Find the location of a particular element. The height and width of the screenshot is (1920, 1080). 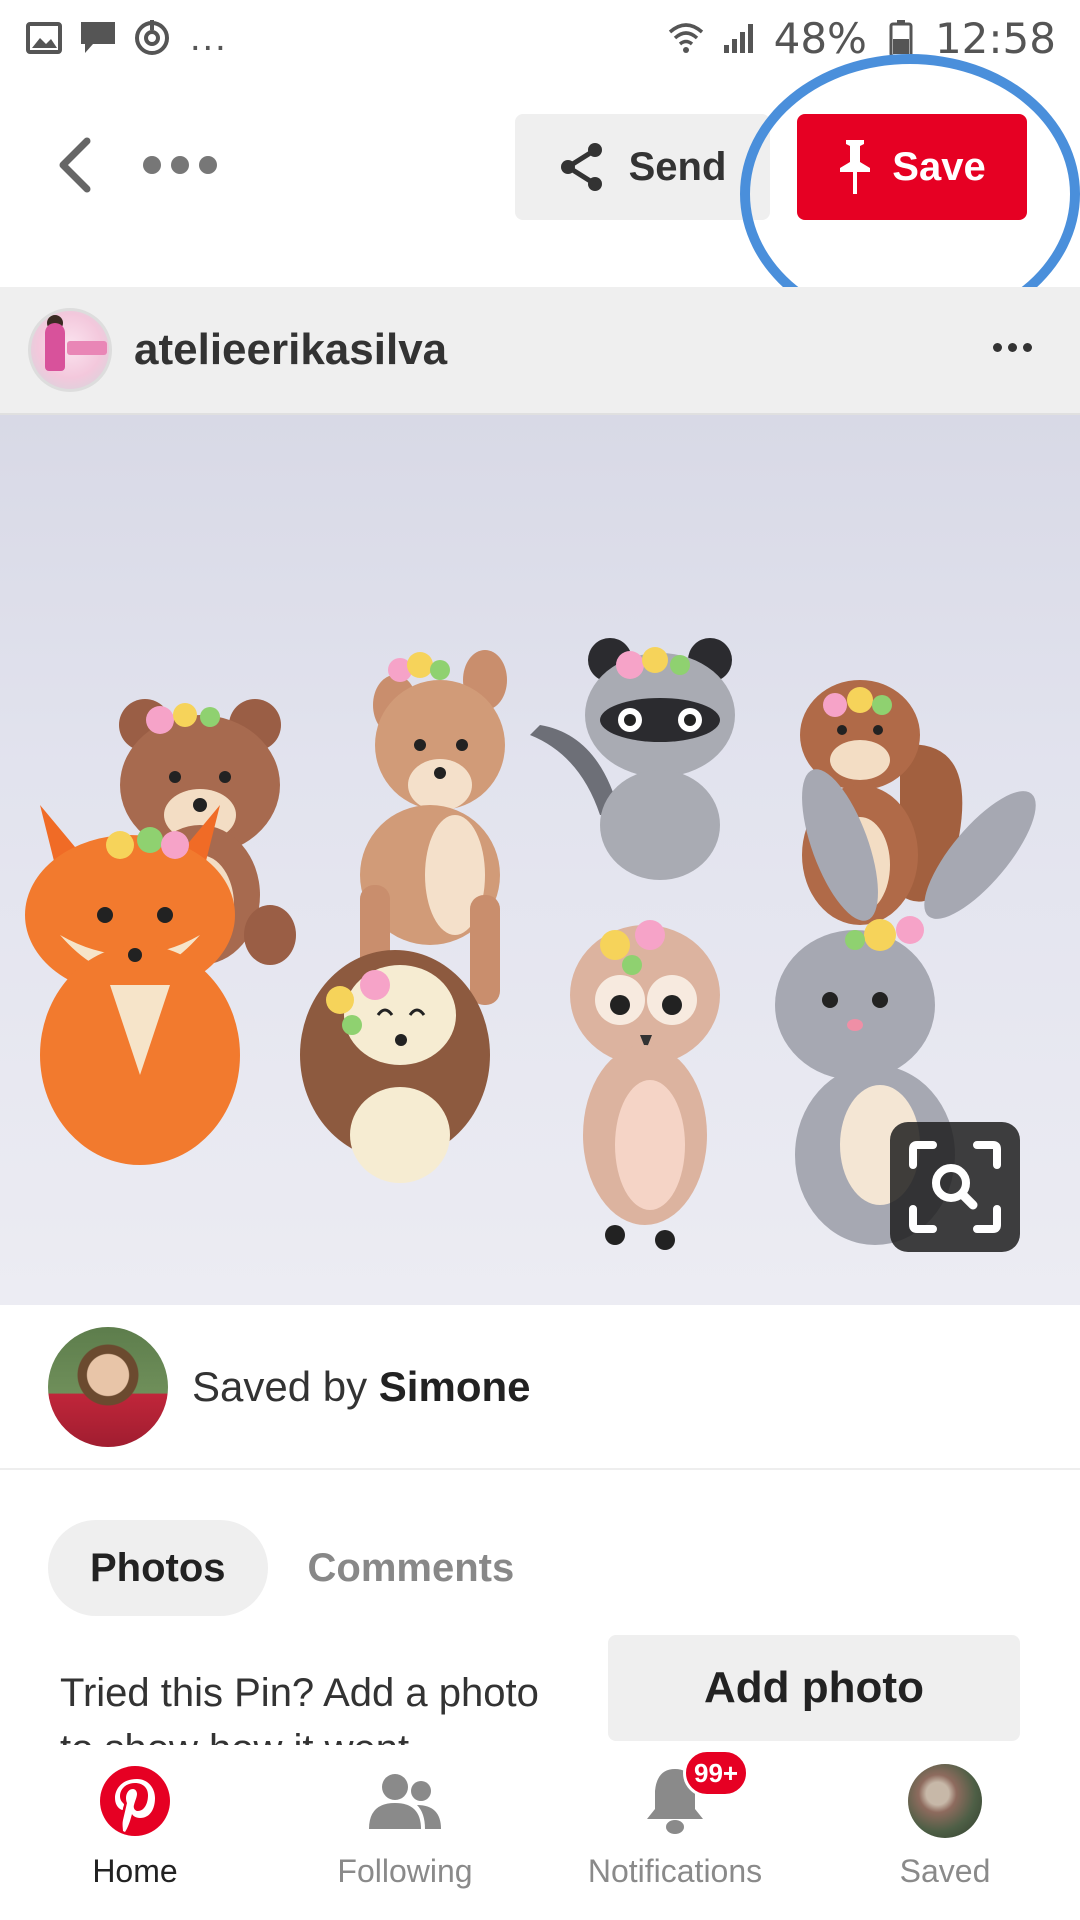

nav-following-label: Following is located at coordinates (405, 1871).